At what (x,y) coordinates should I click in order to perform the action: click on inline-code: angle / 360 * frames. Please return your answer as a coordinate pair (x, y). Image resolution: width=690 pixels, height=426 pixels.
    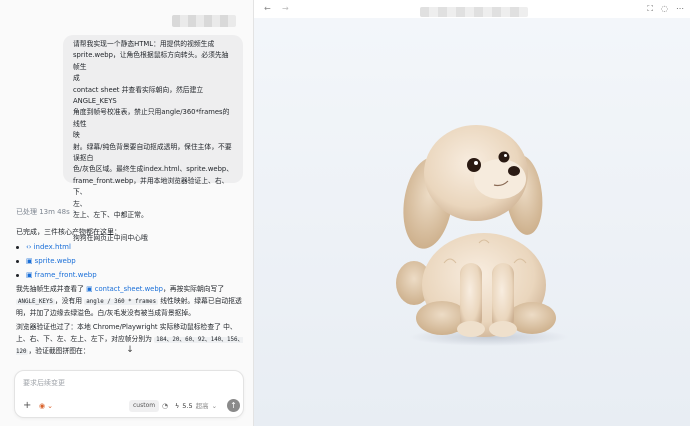
    Looking at the image, I should click on (121, 301).